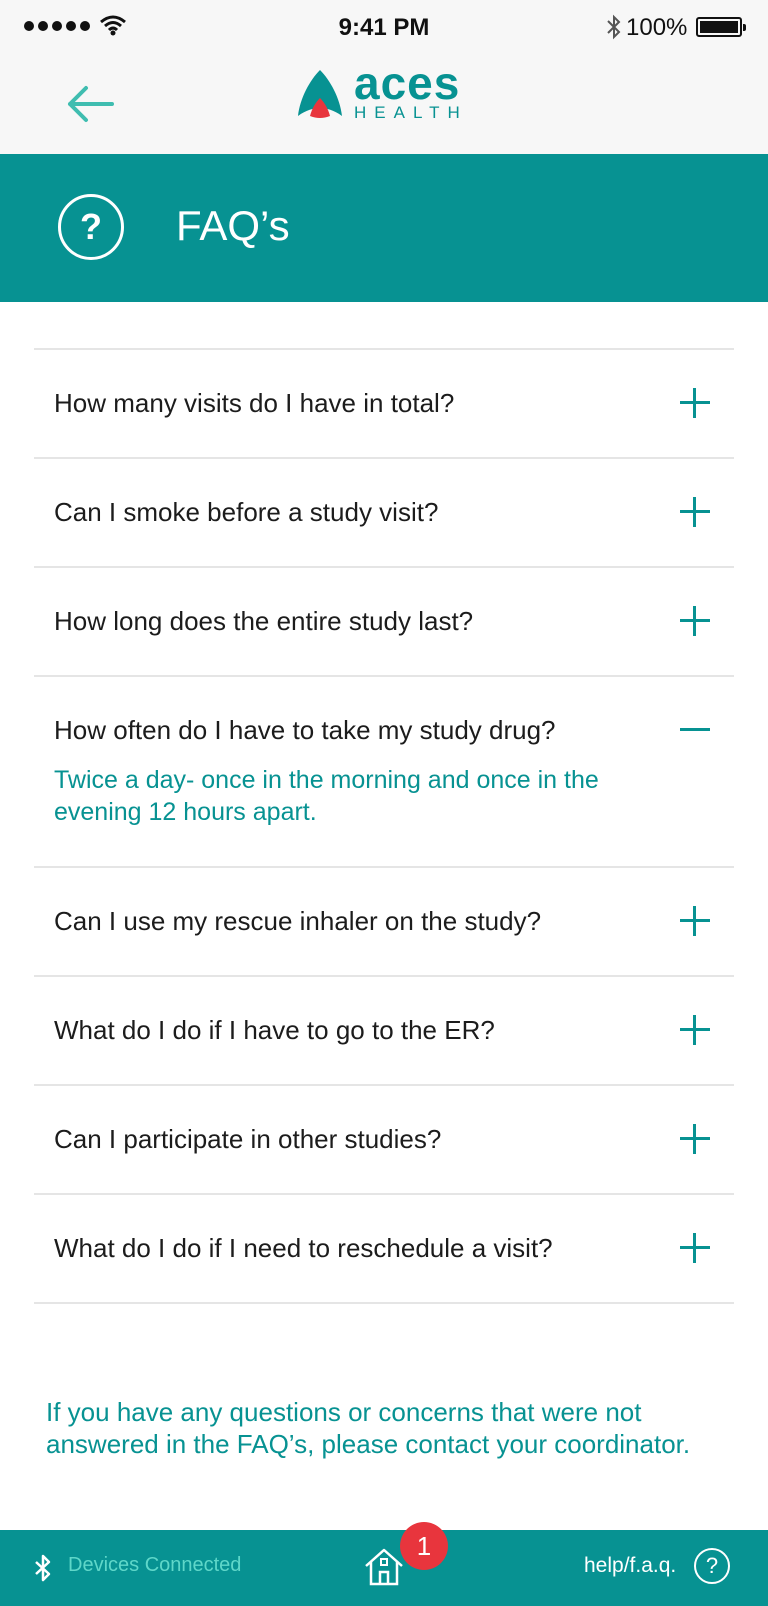 This screenshot has height=1606, width=768. Describe the element at coordinates (721, 27) in the screenshot. I see `battery-icon` at that location.